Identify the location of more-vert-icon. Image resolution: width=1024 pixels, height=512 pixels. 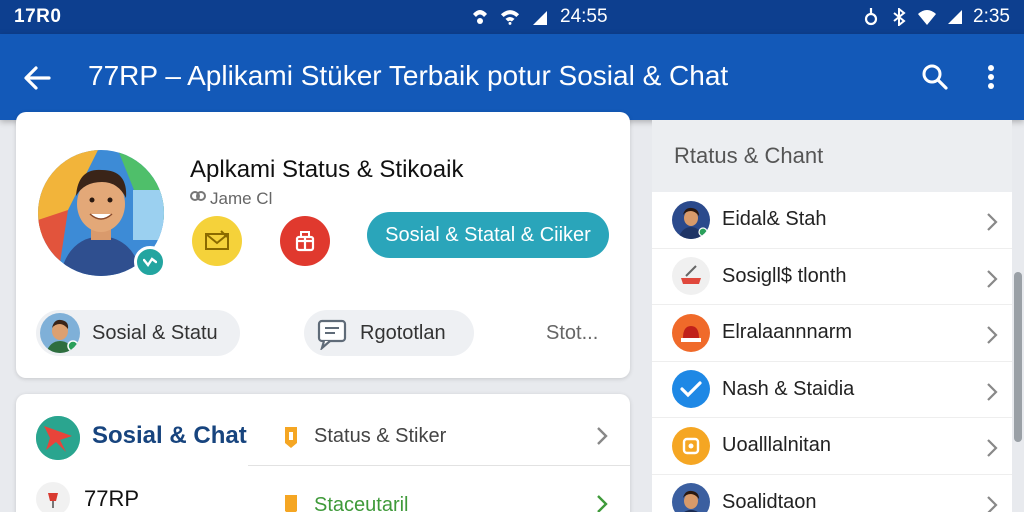
(991, 77).